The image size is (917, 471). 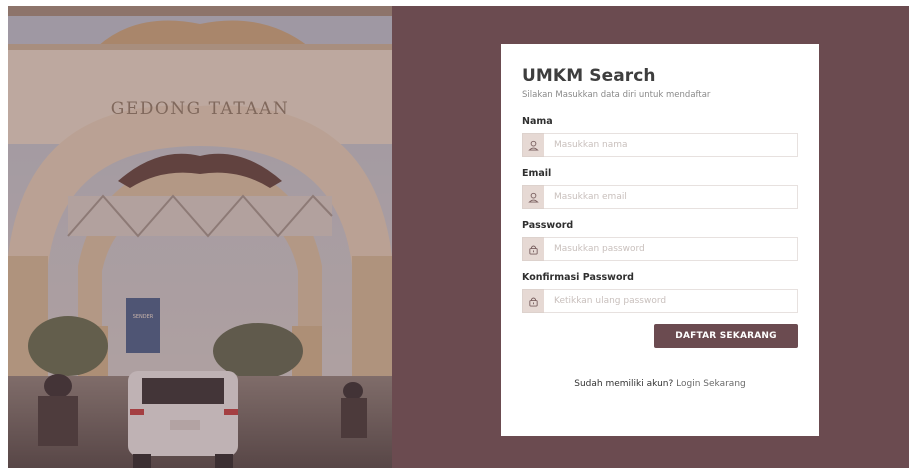 I want to click on password-input-group, so click(x=660, y=249).